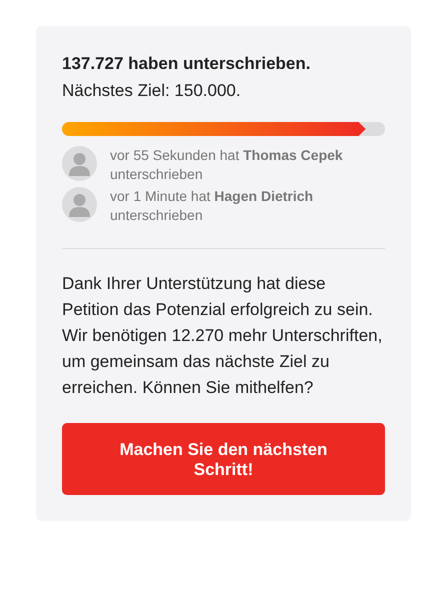 The image size is (446, 614). What do you see at coordinates (152, 91) in the screenshot?
I see `next-goal: Nächstes Ziel: 150.000.` at bounding box center [152, 91].